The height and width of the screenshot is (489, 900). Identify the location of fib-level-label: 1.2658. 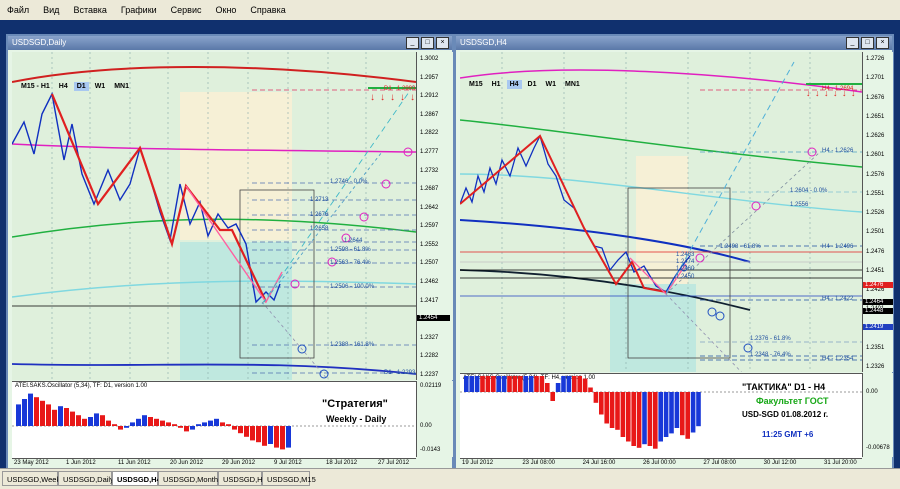
(319, 229).